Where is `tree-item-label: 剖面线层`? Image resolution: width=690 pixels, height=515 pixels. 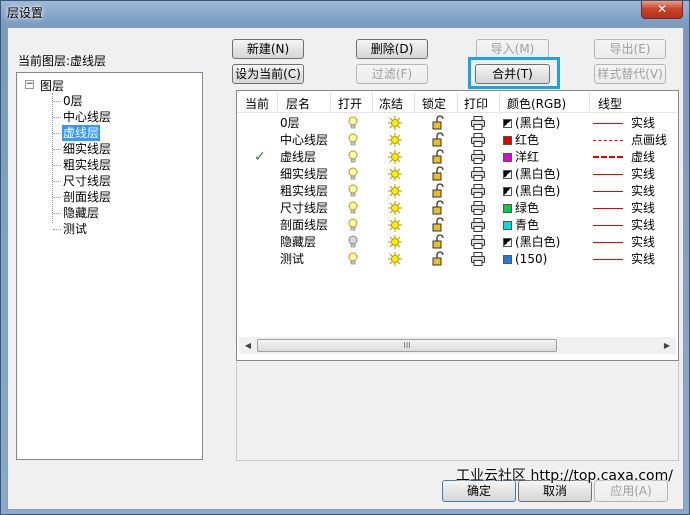 tree-item-label: 剖面线层 is located at coordinates (87, 197).